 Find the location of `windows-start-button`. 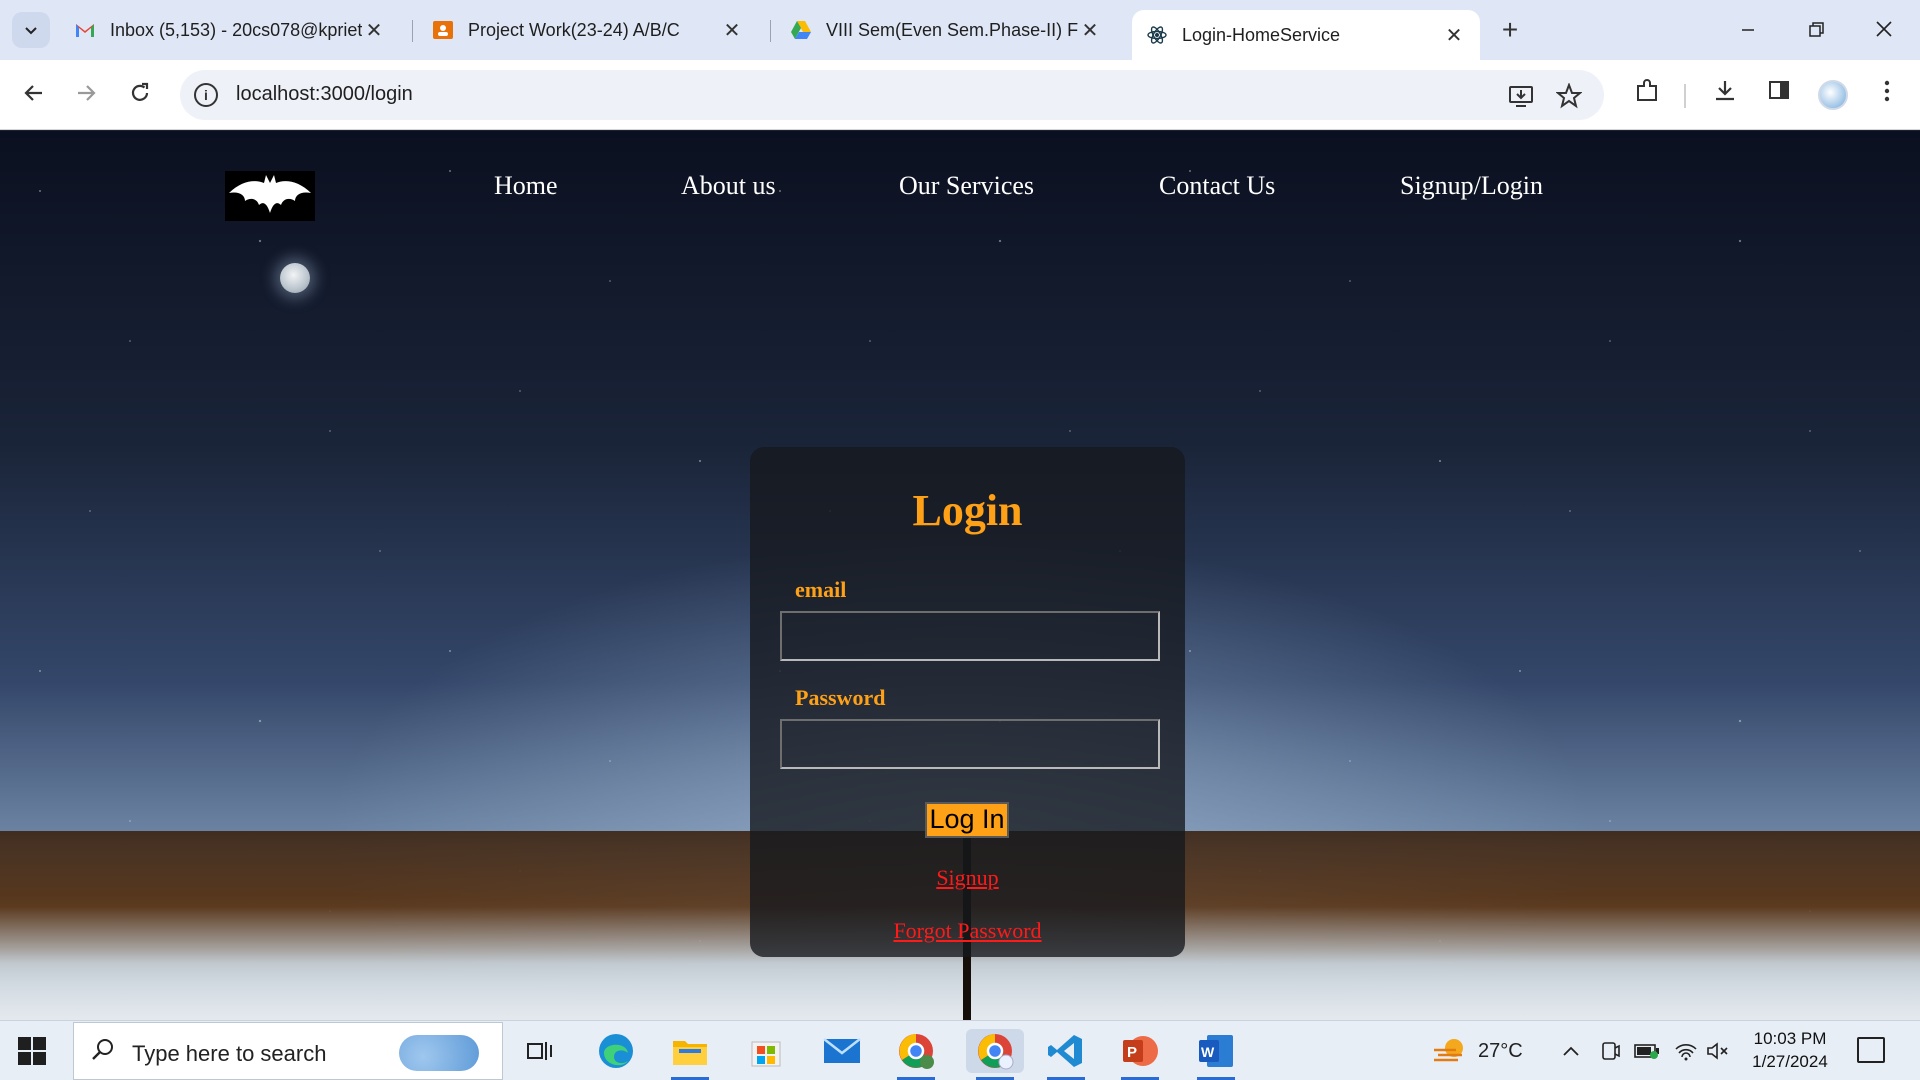

windows-start-button is located at coordinates (32, 1051).